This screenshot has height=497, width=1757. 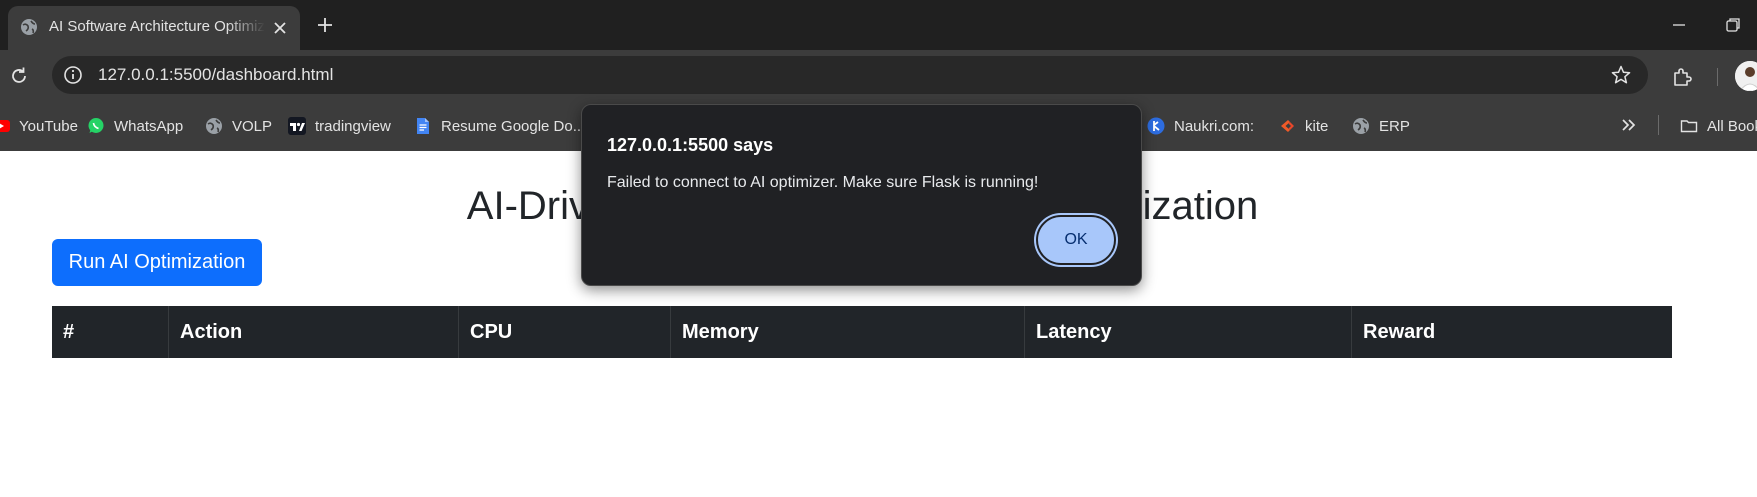 What do you see at coordinates (1621, 75) in the screenshot?
I see `bookmark-star-icon` at bounding box center [1621, 75].